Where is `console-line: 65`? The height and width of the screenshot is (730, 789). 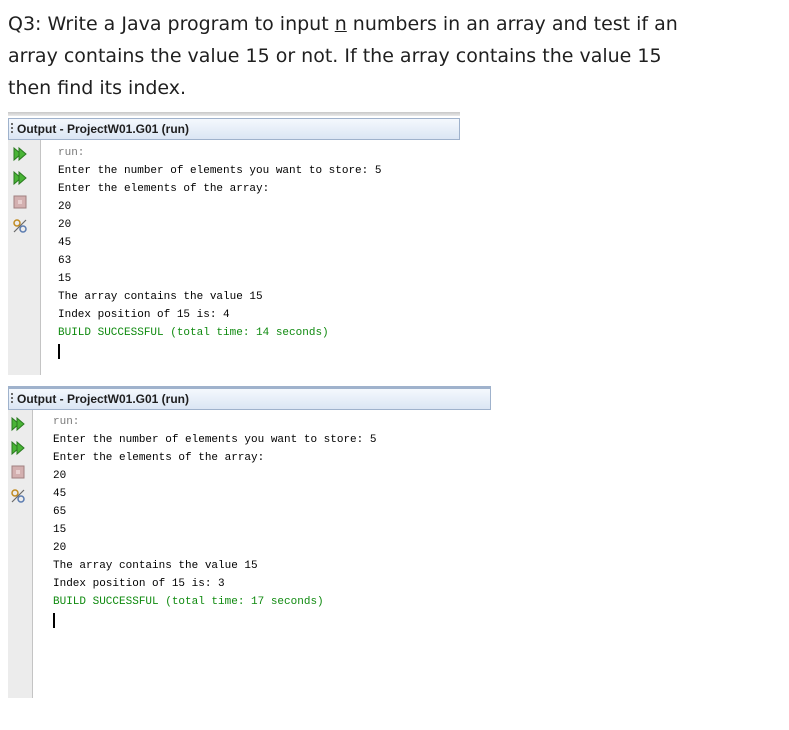 console-line: 65 is located at coordinates (60, 512).